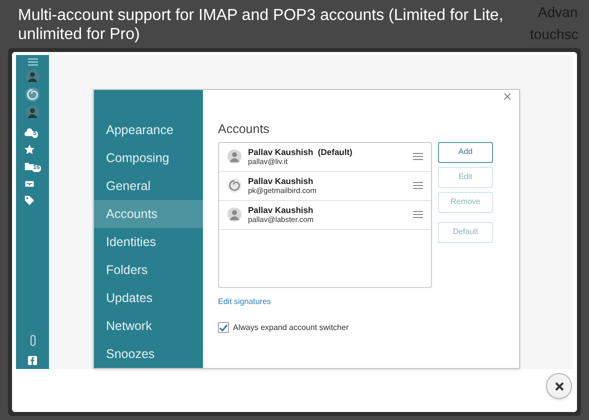 The height and width of the screenshot is (420, 589). Describe the element at coordinates (30, 132) in the screenshot. I see `cloud-icon` at that location.